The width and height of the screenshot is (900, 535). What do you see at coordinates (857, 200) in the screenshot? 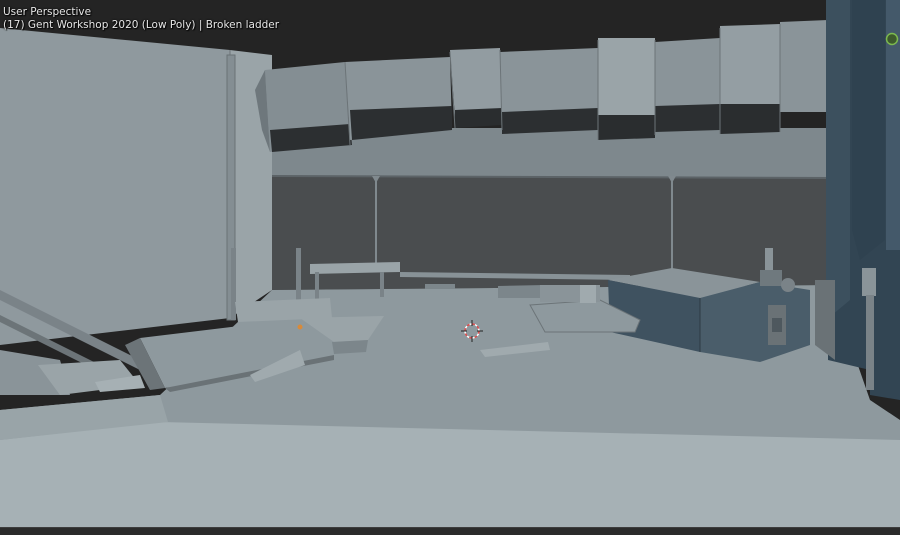
I see `right-column` at bounding box center [857, 200].